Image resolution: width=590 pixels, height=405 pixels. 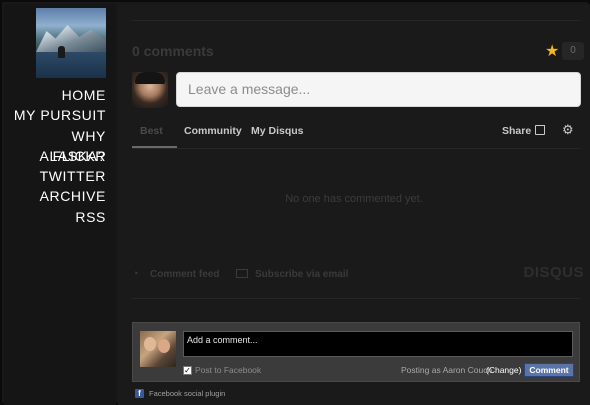 What do you see at coordinates (187, 370) in the screenshot?
I see `post-to-facebook-checkbox: ✓` at bounding box center [187, 370].